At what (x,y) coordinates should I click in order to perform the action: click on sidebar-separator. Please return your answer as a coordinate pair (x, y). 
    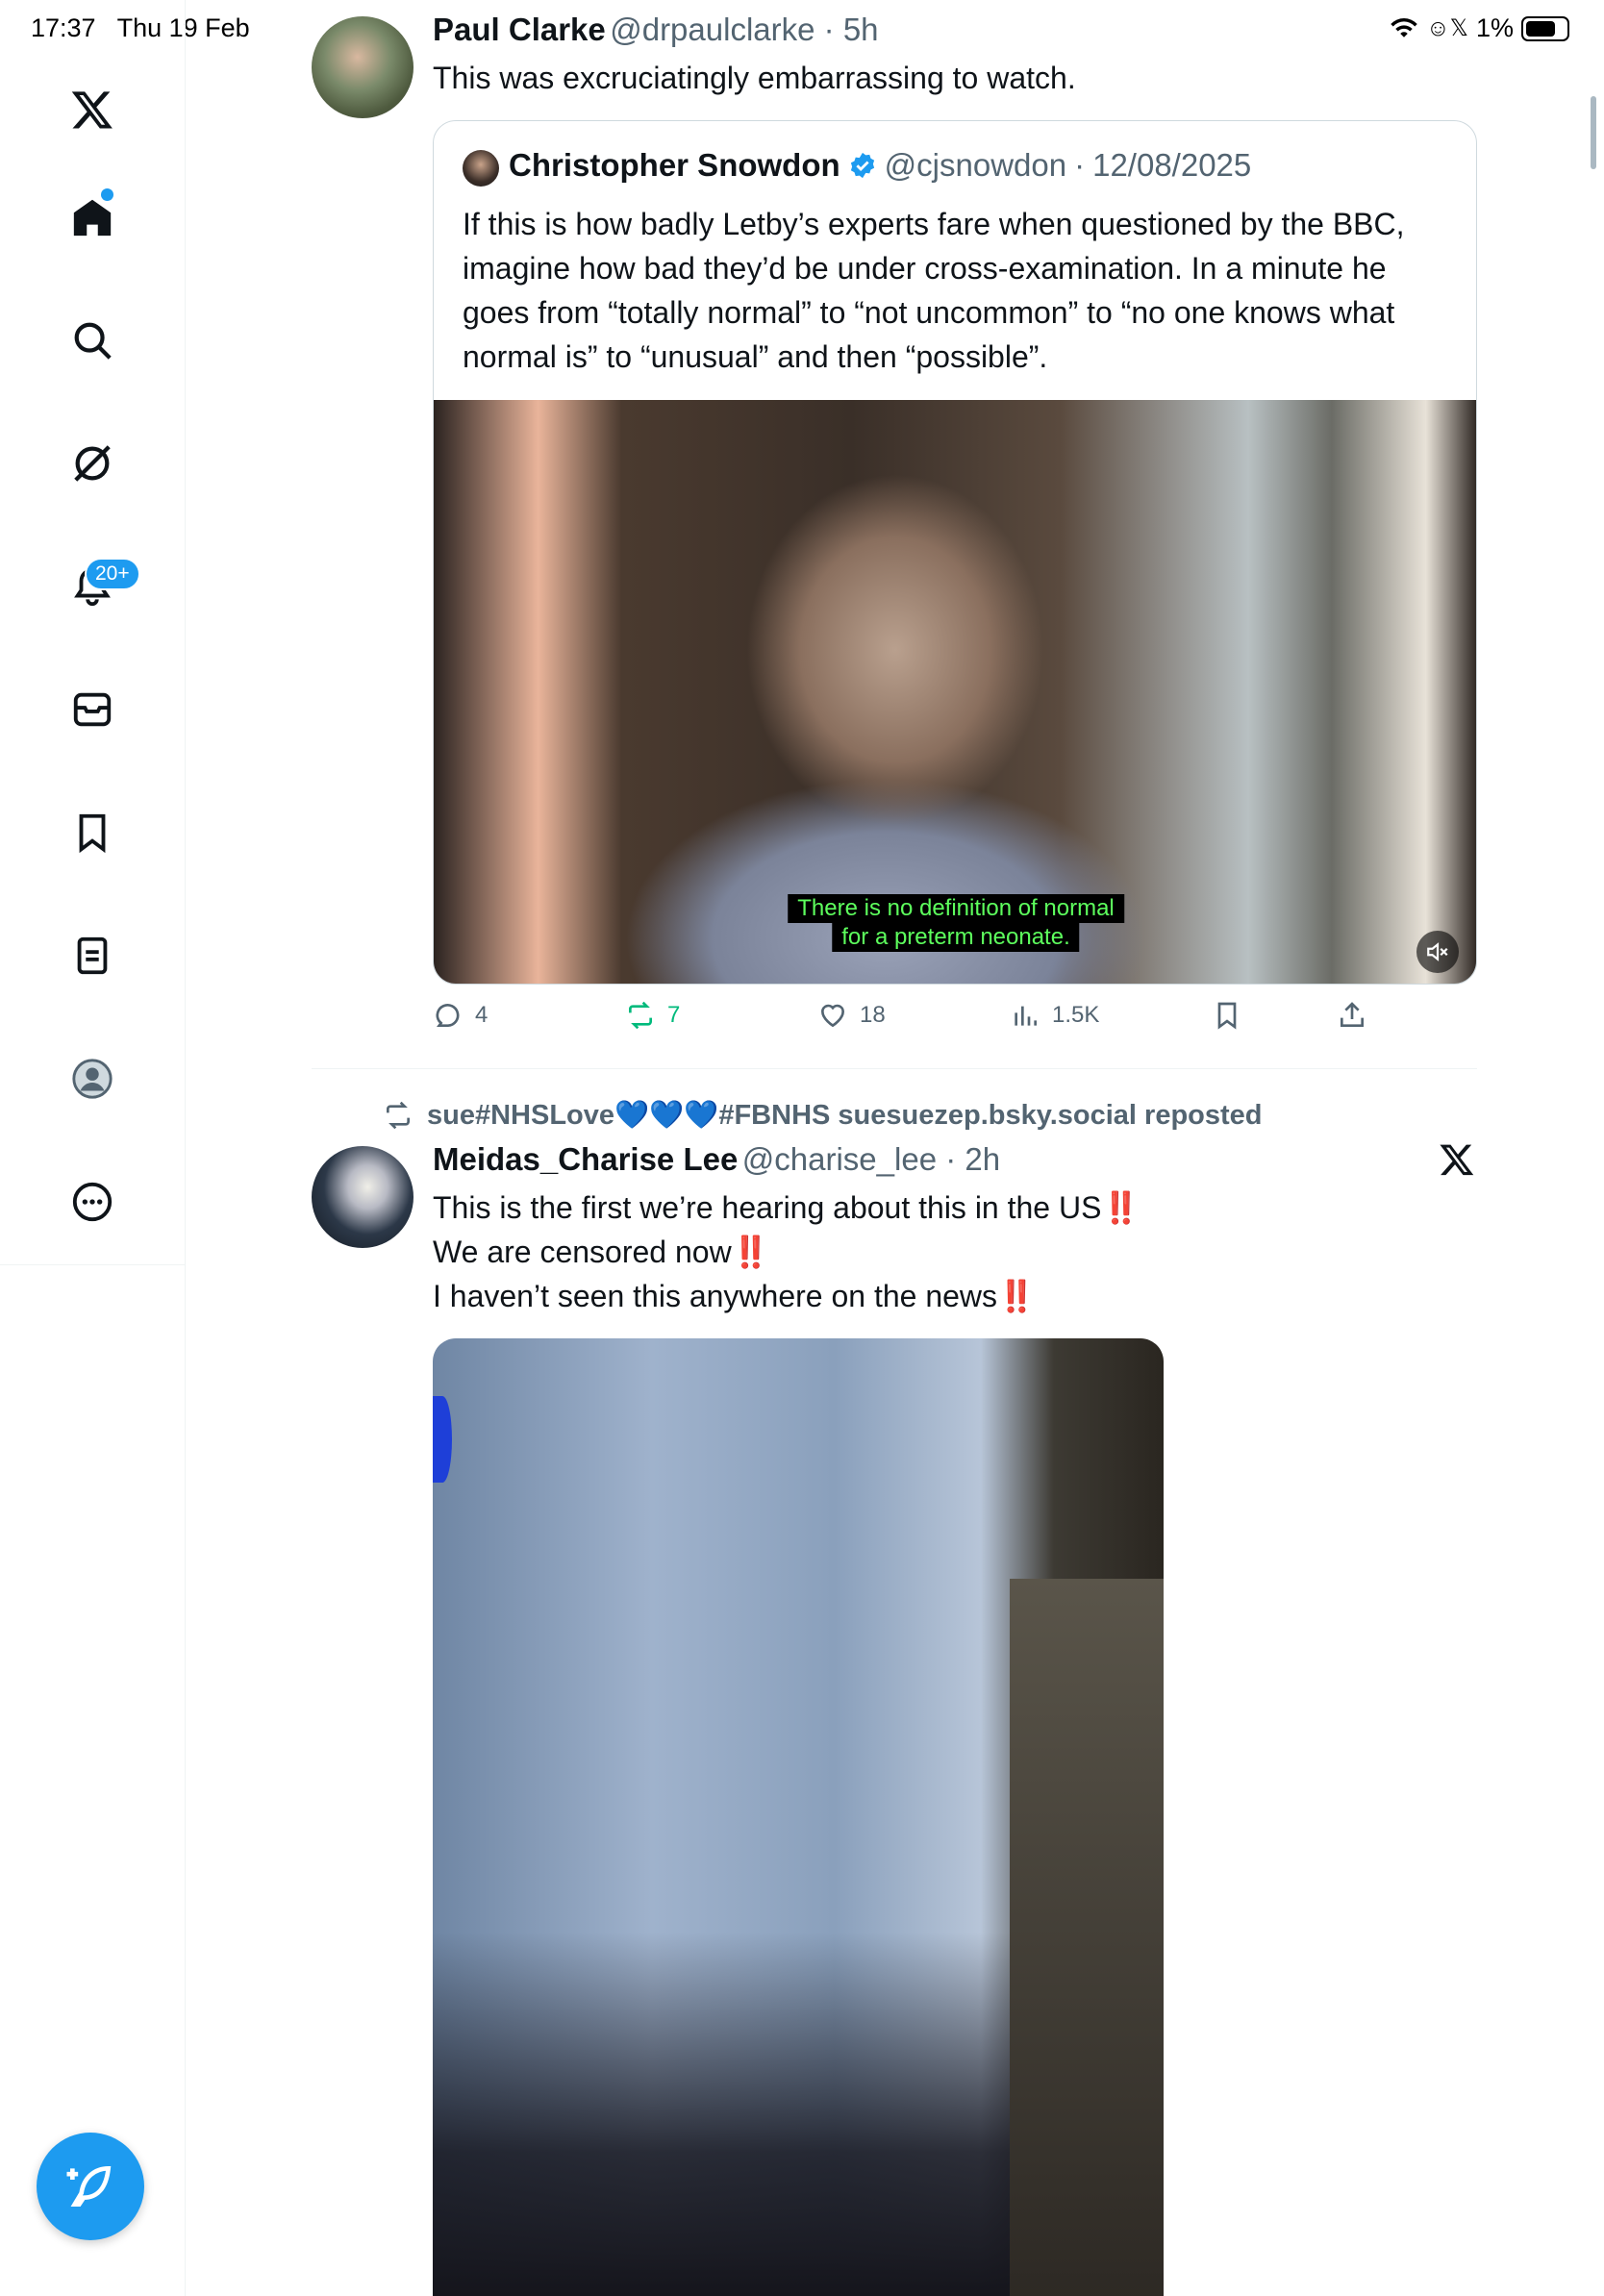
    Looking at the image, I should click on (92, 1264).